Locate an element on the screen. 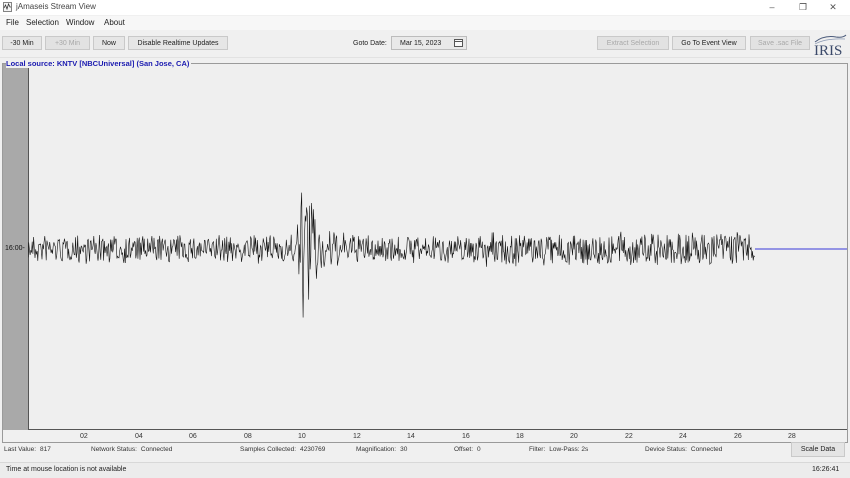 This screenshot has height=478, width=850. minimize-button: – is located at coordinates (772, 7).